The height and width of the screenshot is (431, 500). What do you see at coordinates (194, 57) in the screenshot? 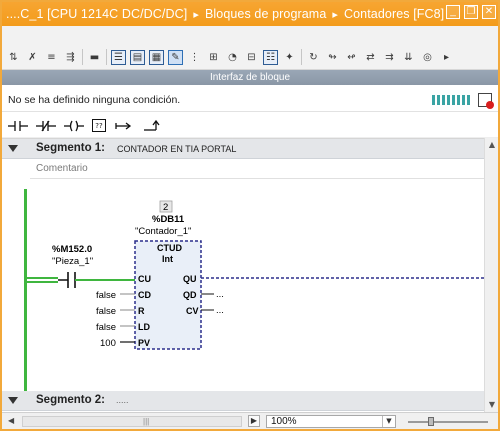
I see `favorites-list-icon: ⋮` at bounding box center [194, 57].